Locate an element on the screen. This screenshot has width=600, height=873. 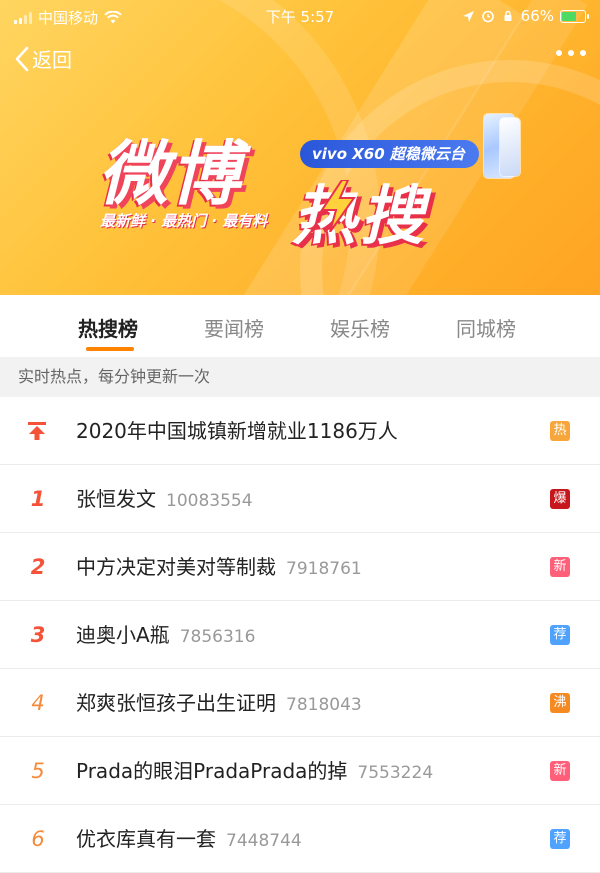
list-item: 1 张恒发文 10083554 爆 is located at coordinates (300, 499).